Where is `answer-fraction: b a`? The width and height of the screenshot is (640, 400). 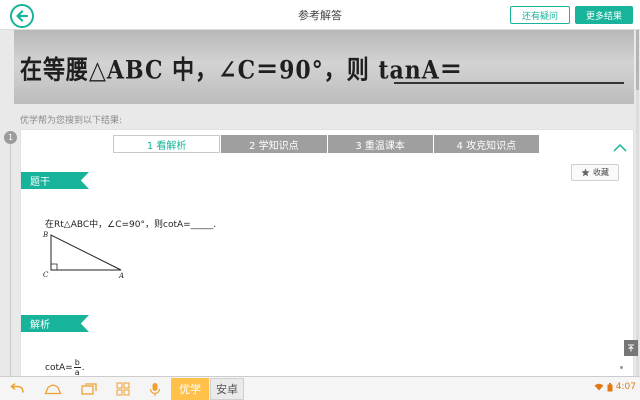 answer-fraction: b a is located at coordinates (77, 367).